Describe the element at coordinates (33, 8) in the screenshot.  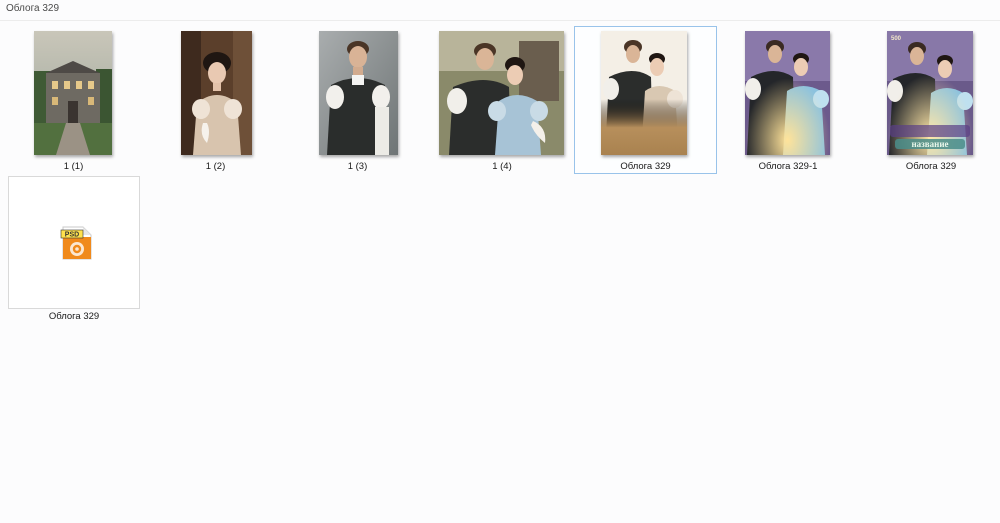
I see `folder-title: Облога 329` at that location.